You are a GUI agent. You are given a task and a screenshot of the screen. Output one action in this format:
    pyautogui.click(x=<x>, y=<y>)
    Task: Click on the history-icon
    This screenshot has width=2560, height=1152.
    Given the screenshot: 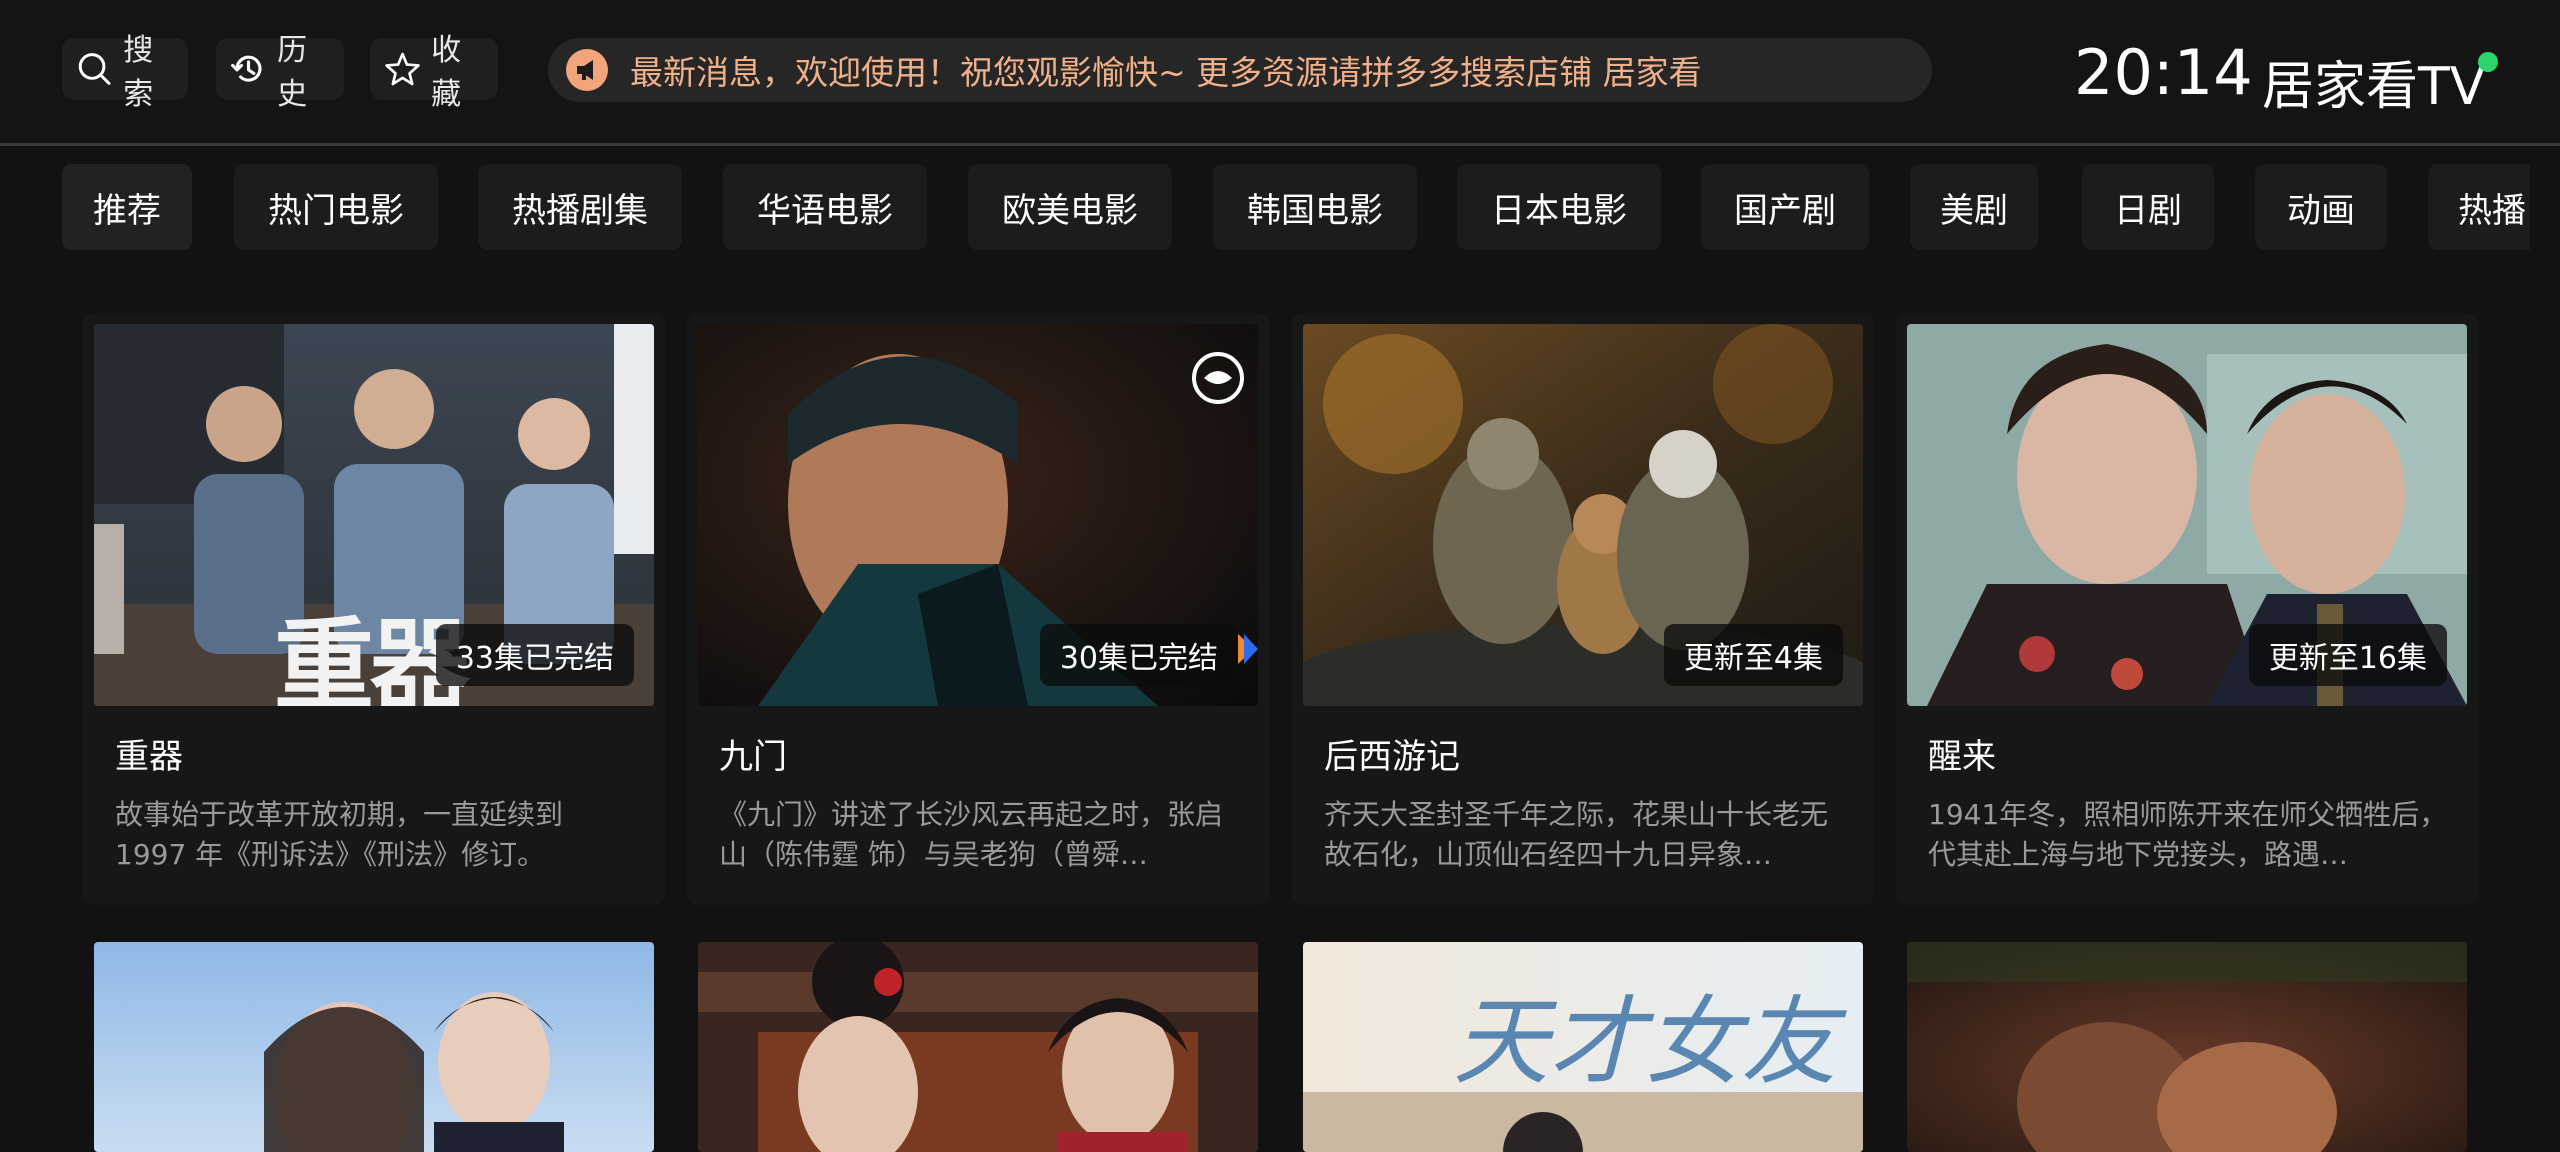 What is the action you would take?
    pyautogui.click(x=246, y=68)
    